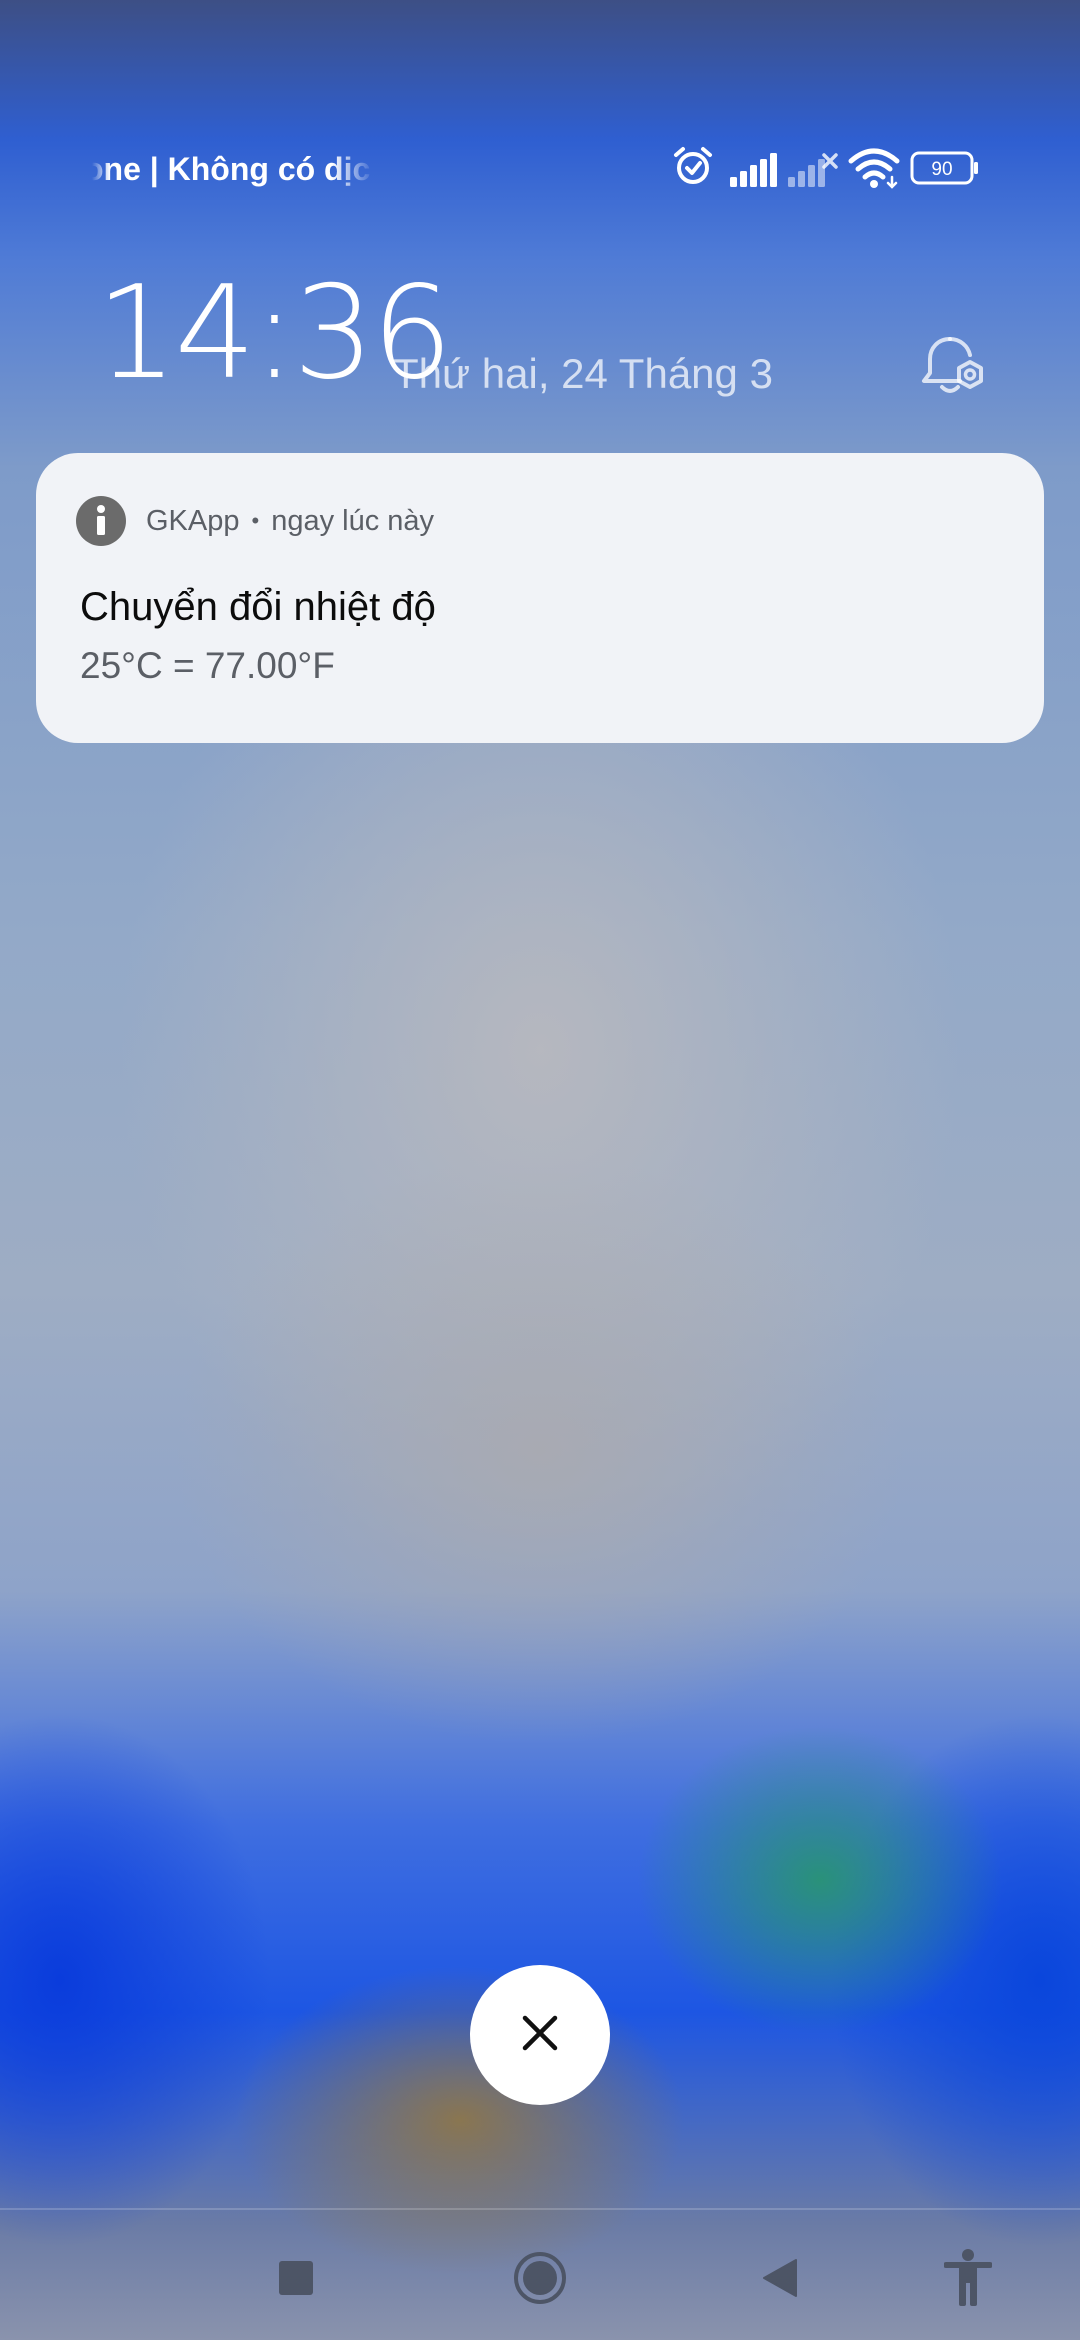  I want to click on lockscreen-date: Thứ hai, 24 Tháng 3, so click(583, 373).